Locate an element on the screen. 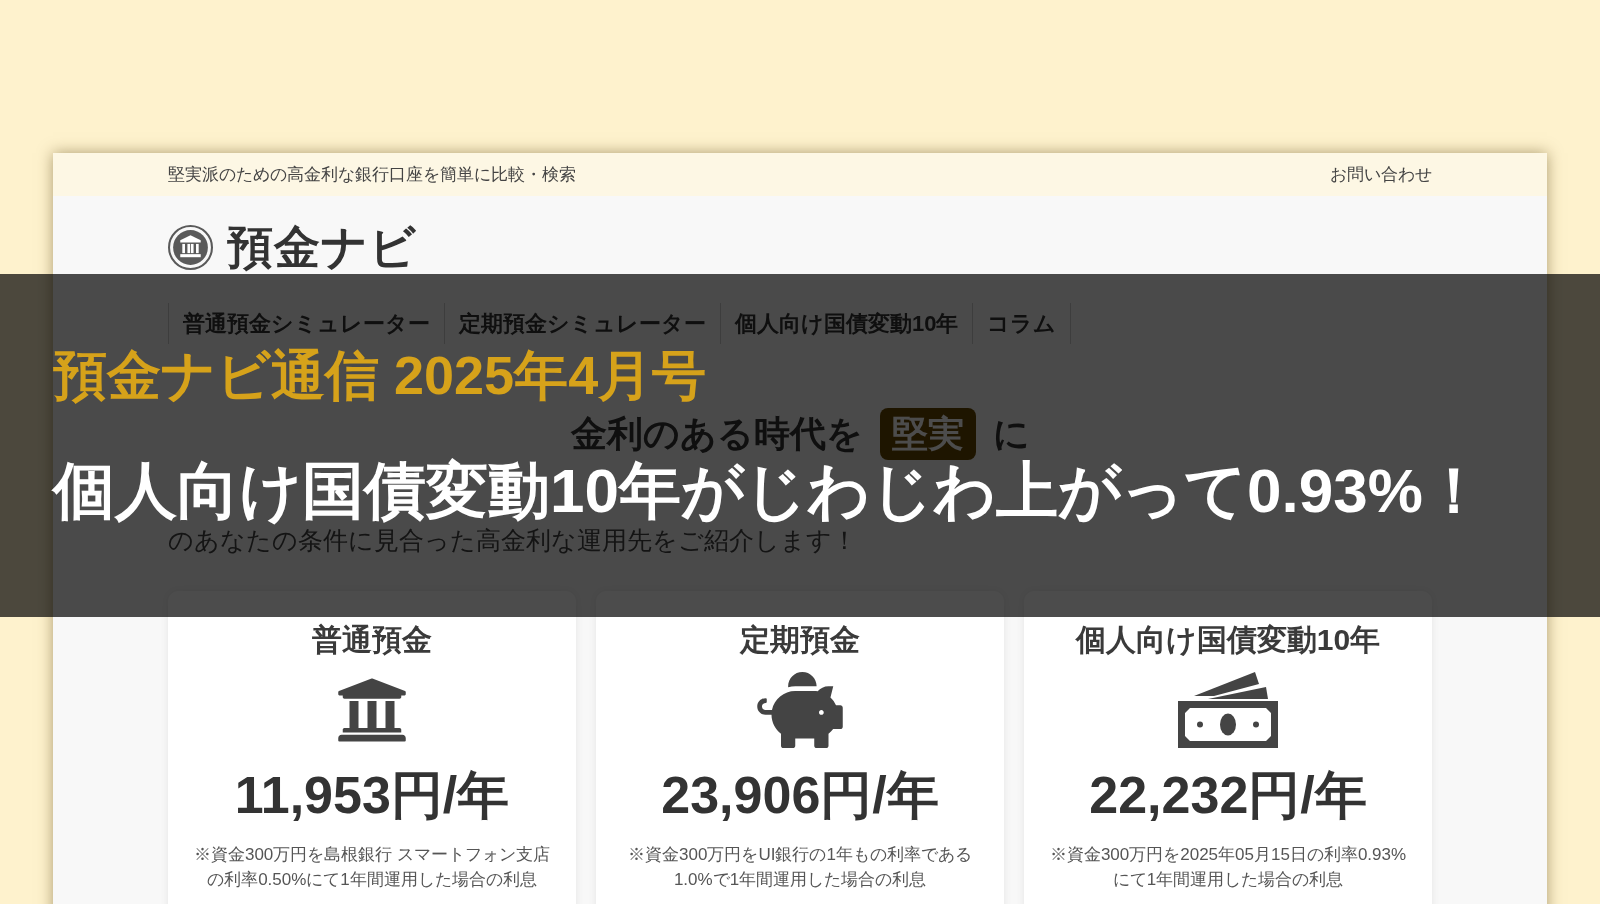  card-note: ※資金300万円を2025年05月15日の利率0.93%にて1年間運用した場合の利息 is located at coordinates (1228, 867).